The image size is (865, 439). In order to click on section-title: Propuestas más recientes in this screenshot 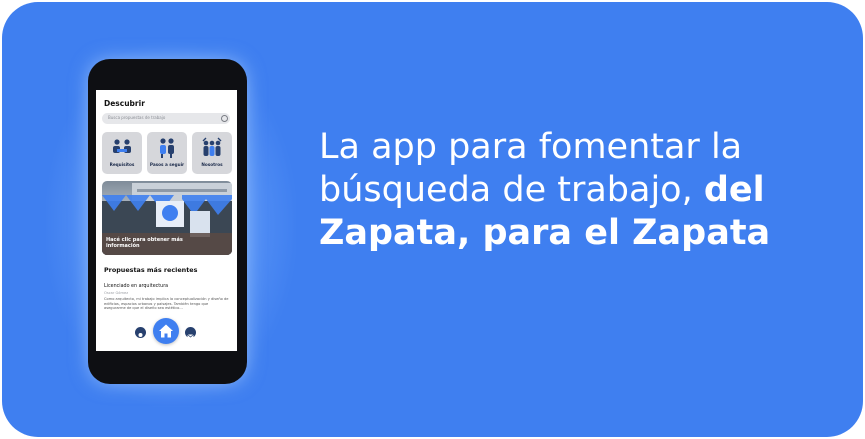, I will do `click(151, 270)`.